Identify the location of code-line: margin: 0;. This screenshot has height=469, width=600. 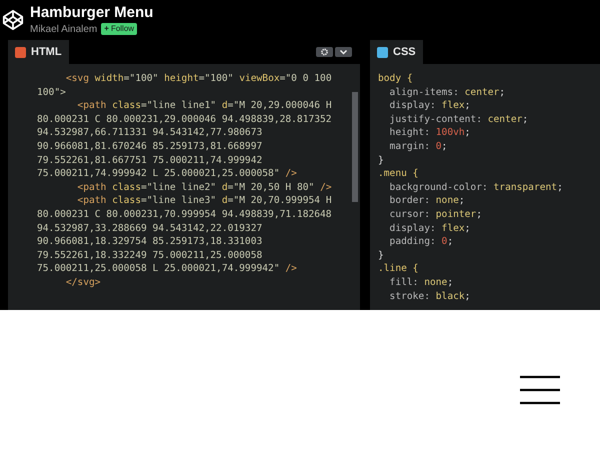
(418, 147).